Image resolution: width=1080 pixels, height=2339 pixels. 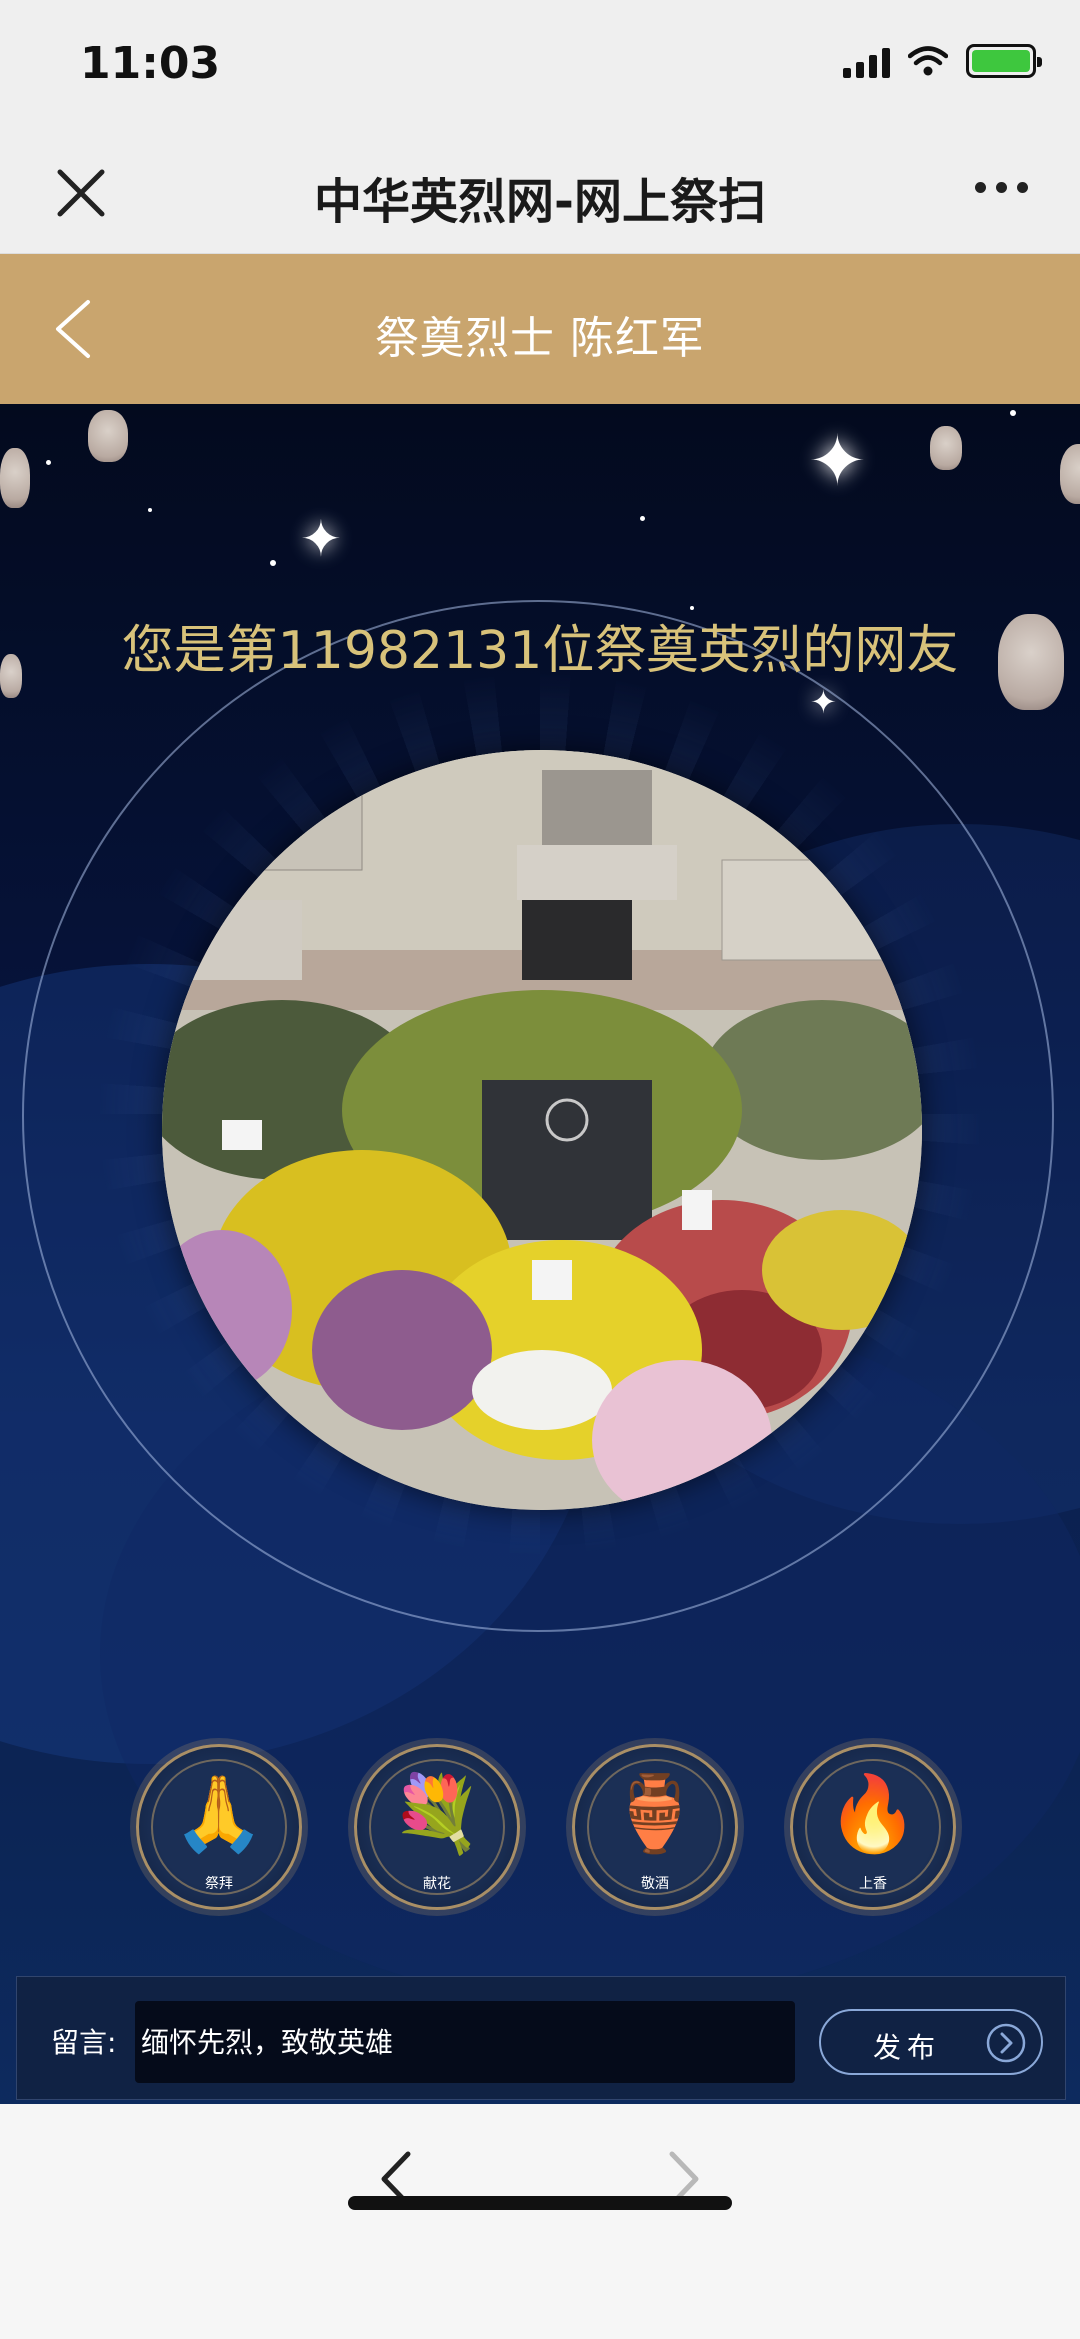 What do you see at coordinates (873, 1884) in the screenshot?
I see `action-label: 上香` at bounding box center [873, 1884].